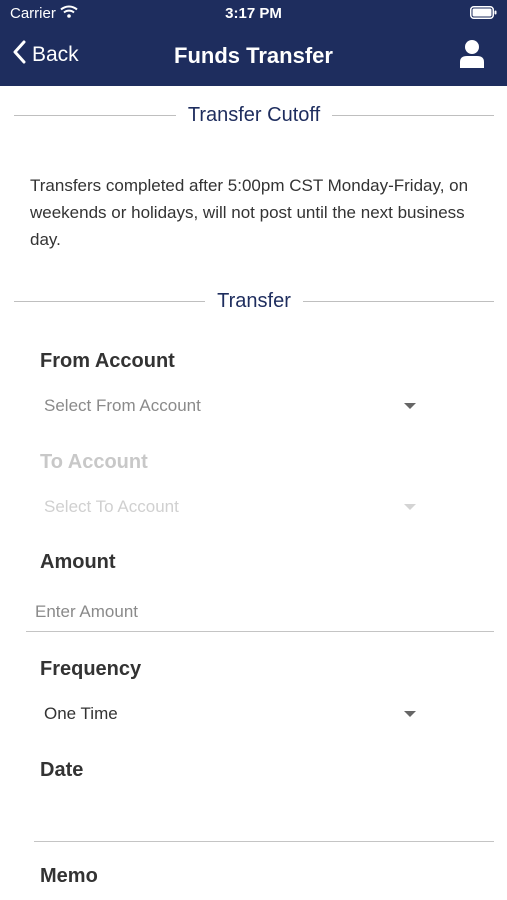 The height and width of the screenshot is (900, 507). Describe the element at coordinates (91, 669) in the screenshot. I see `frequency-label: Frequency` at that location.